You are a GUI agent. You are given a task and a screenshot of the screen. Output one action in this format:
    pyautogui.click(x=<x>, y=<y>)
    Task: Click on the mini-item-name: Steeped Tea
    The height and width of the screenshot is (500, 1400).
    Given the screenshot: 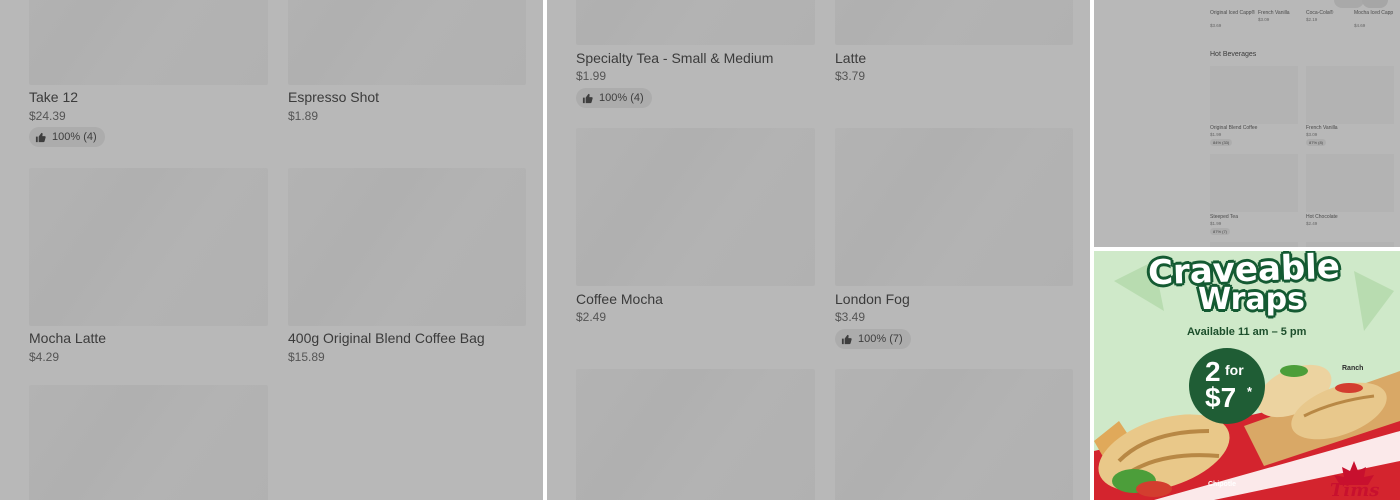 What is the action you would take?
    pyautogui.click(x=1224, y=217)
    